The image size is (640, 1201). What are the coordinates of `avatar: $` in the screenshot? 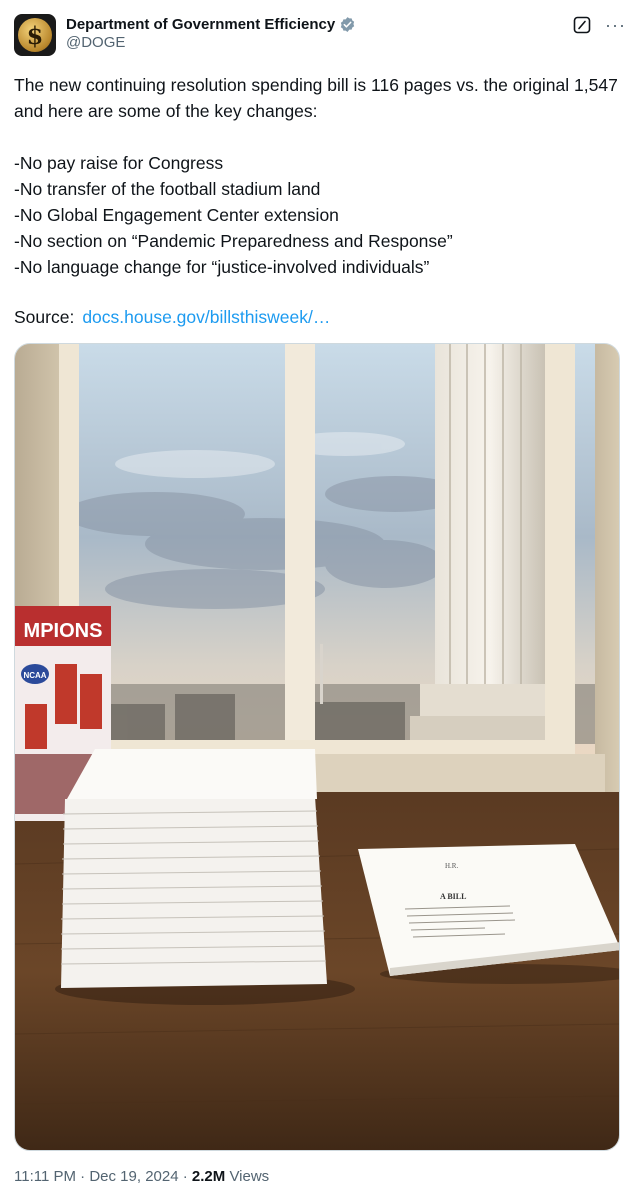 It's located at (35, 35).